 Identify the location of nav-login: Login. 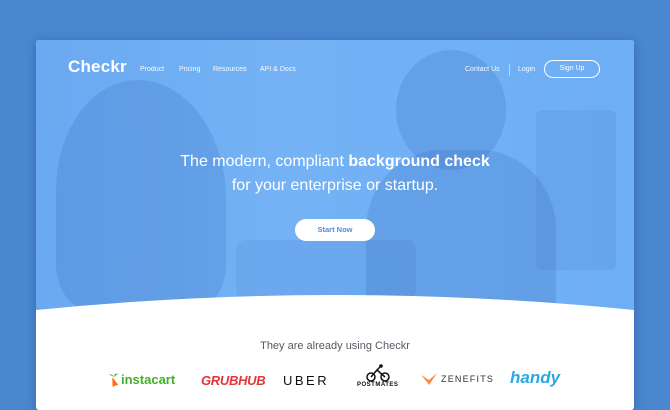
(526, 69).